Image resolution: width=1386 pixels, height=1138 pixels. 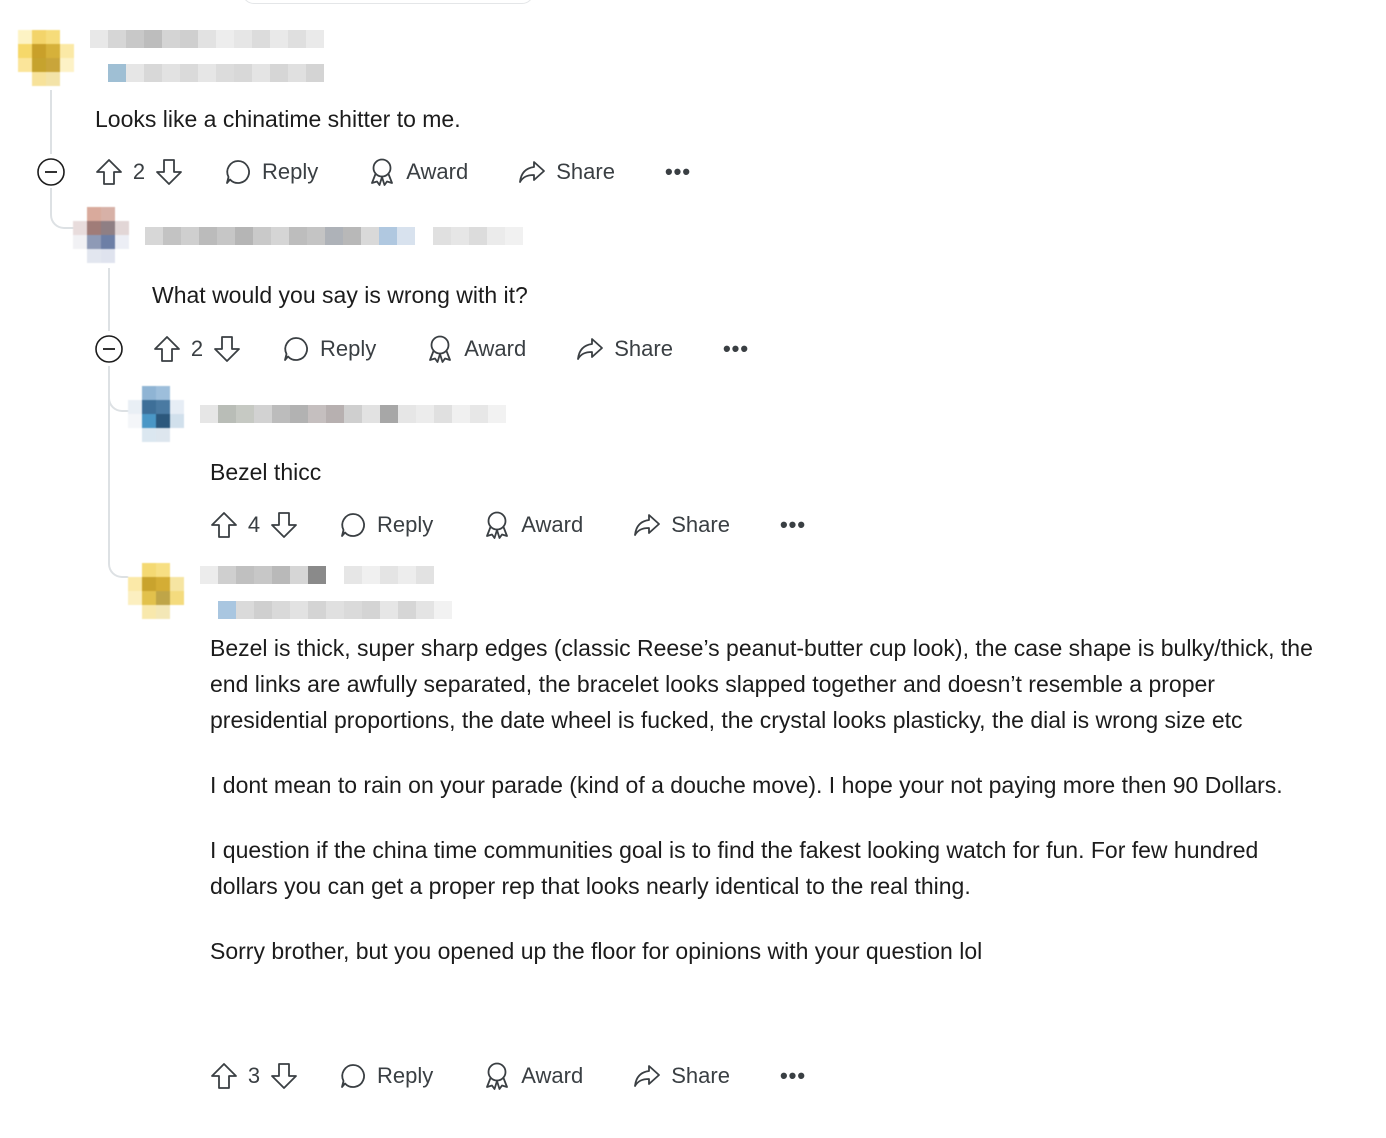 I want to click on vote-count: 4, so click(x=254, y=524).